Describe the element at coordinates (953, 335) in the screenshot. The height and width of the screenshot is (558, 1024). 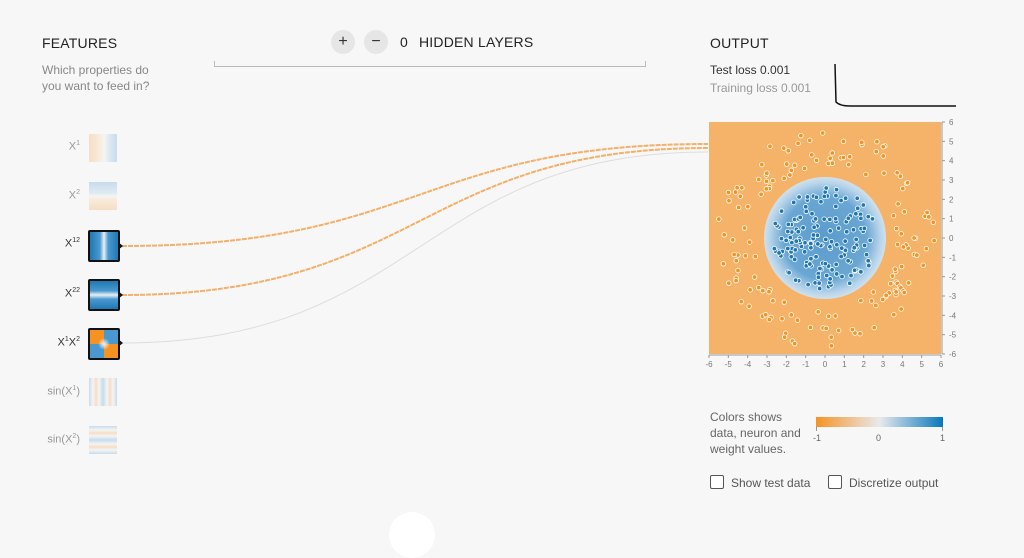
I see `y-tick-label: -5` at that location.